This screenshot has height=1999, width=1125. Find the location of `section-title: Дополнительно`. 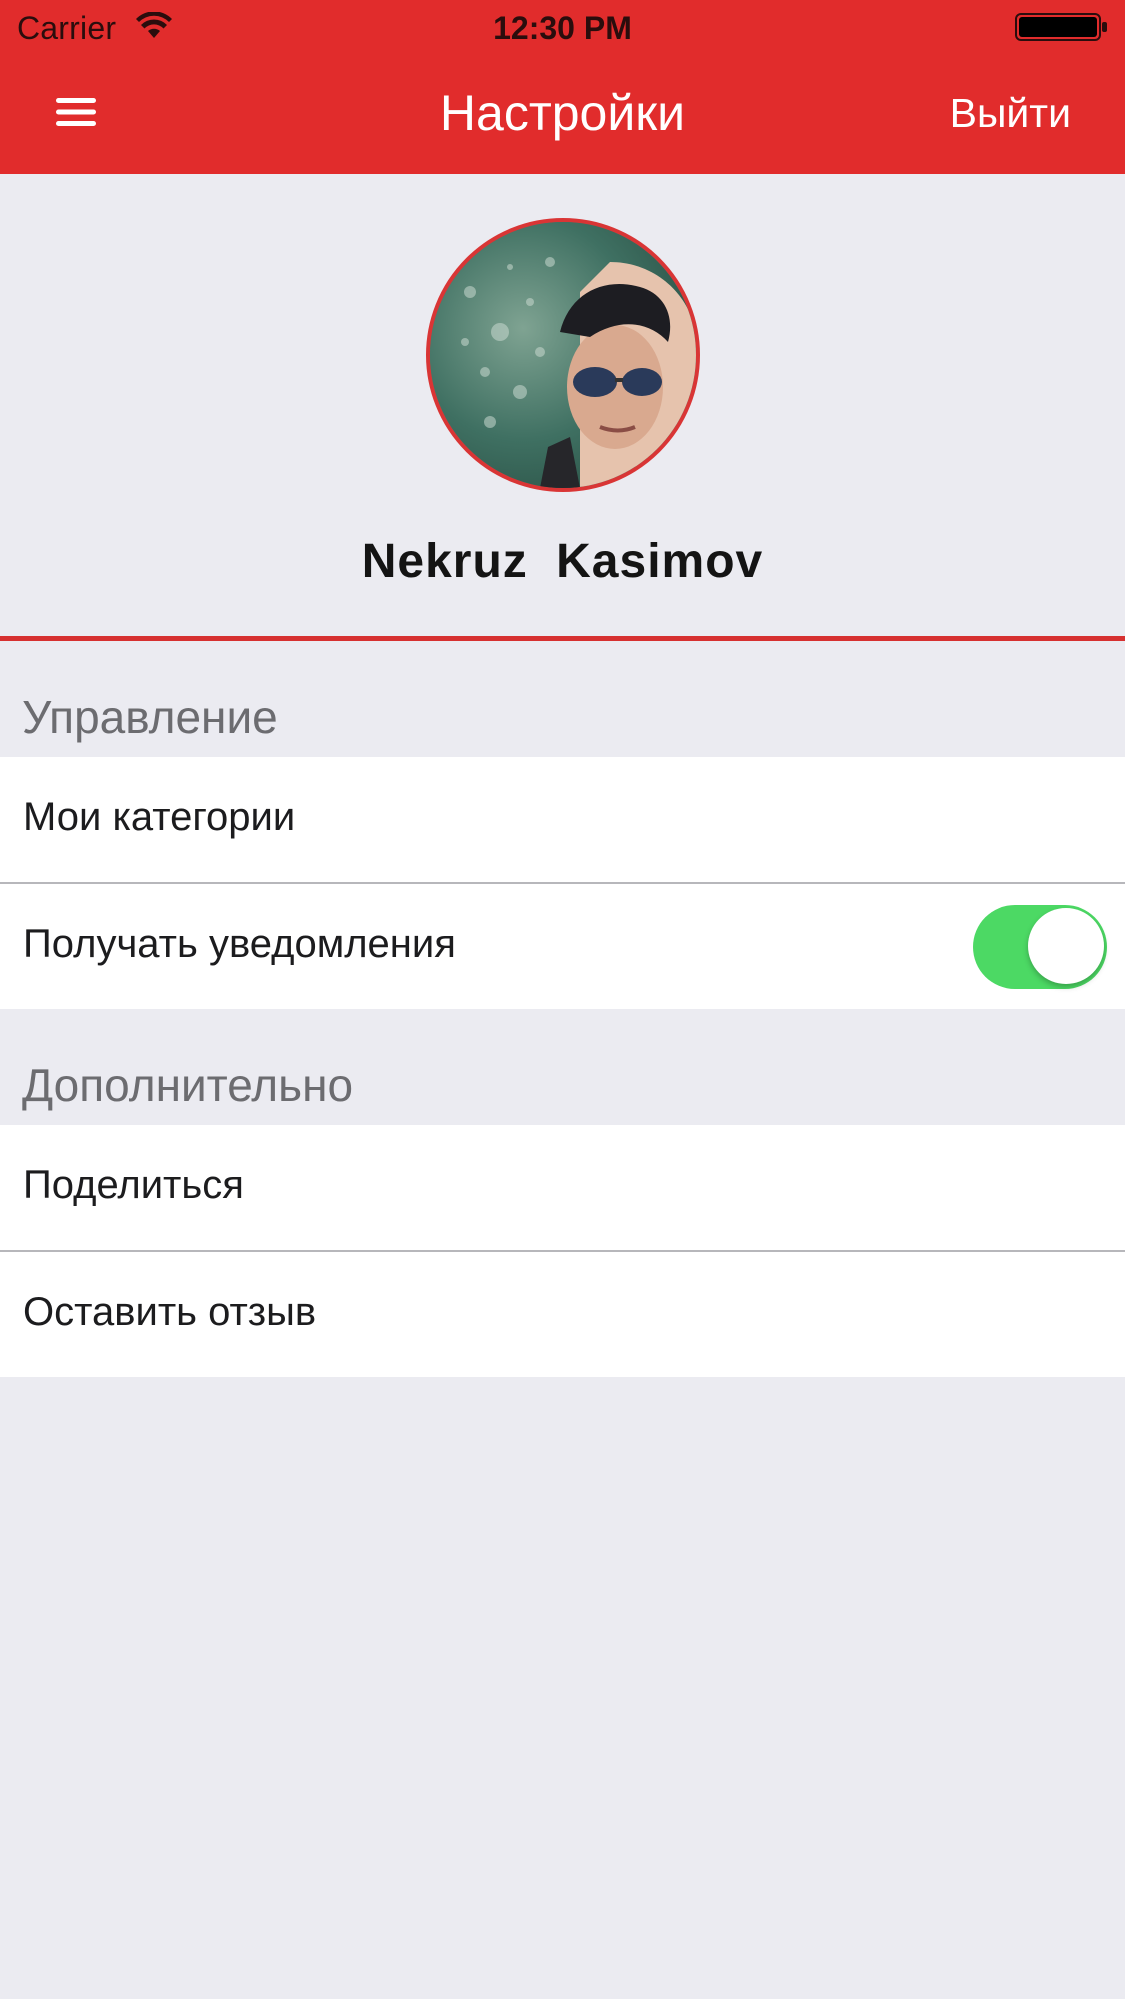

section-title: Дополнительно is located at coordinates (188, 1085).